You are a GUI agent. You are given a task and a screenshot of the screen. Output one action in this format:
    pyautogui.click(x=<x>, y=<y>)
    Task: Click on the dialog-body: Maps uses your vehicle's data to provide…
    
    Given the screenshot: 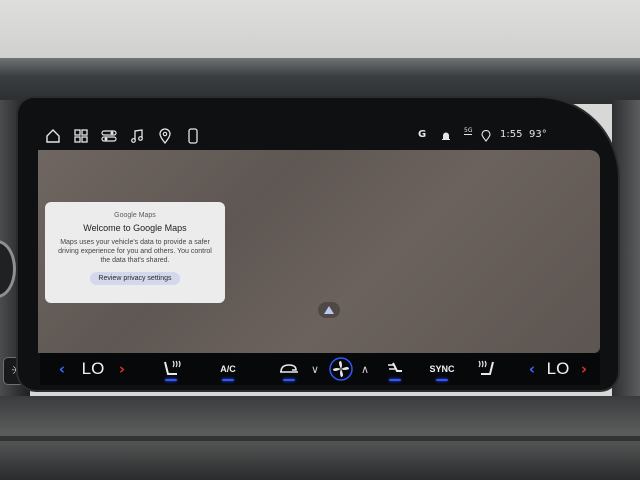 What is the action you would take?
    pyautogui.click(x=135, y=251)
    